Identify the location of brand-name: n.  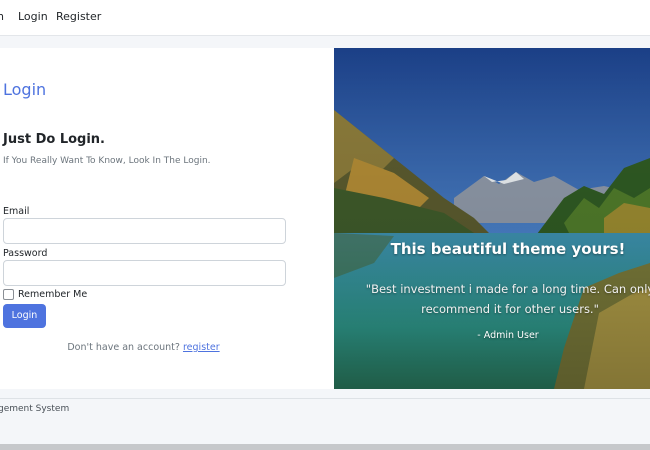
(2, 16).